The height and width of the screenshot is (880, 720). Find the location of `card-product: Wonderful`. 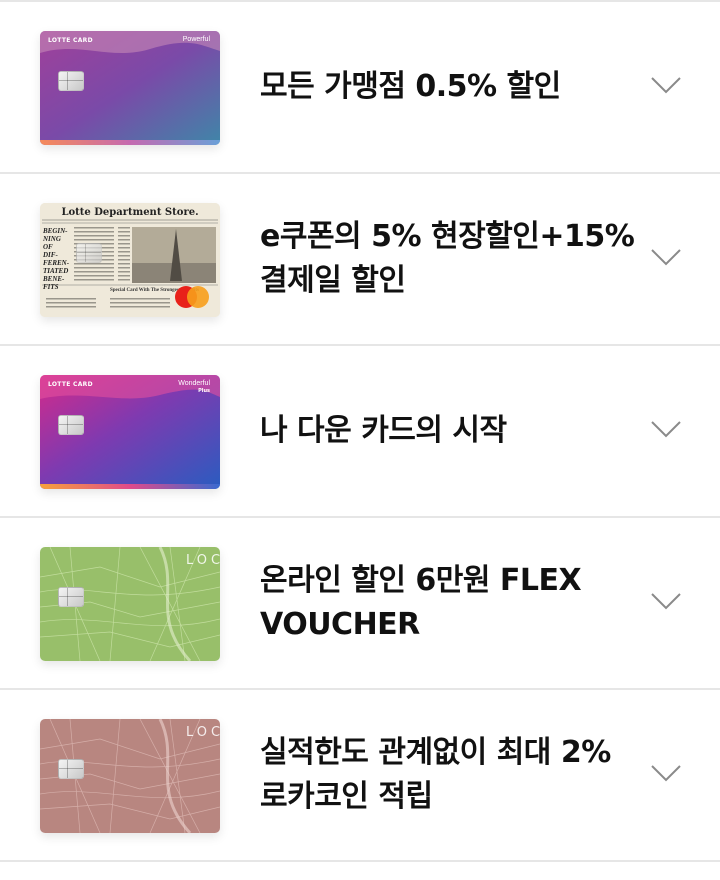

card-product: Wonderful is located at coordinates (194, 383).